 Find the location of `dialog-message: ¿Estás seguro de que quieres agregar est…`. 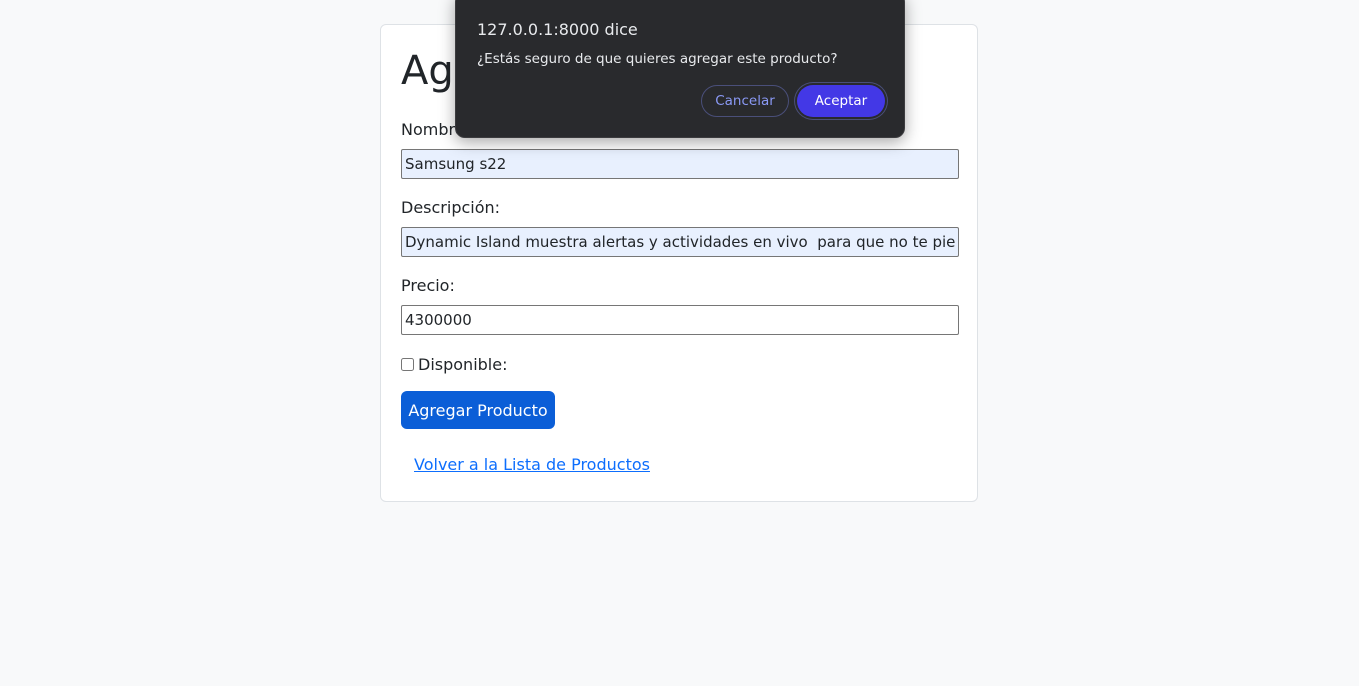

dialog-message: ¿Estás seguro de que quieres agregar est… is located at coordinates (657, 59).